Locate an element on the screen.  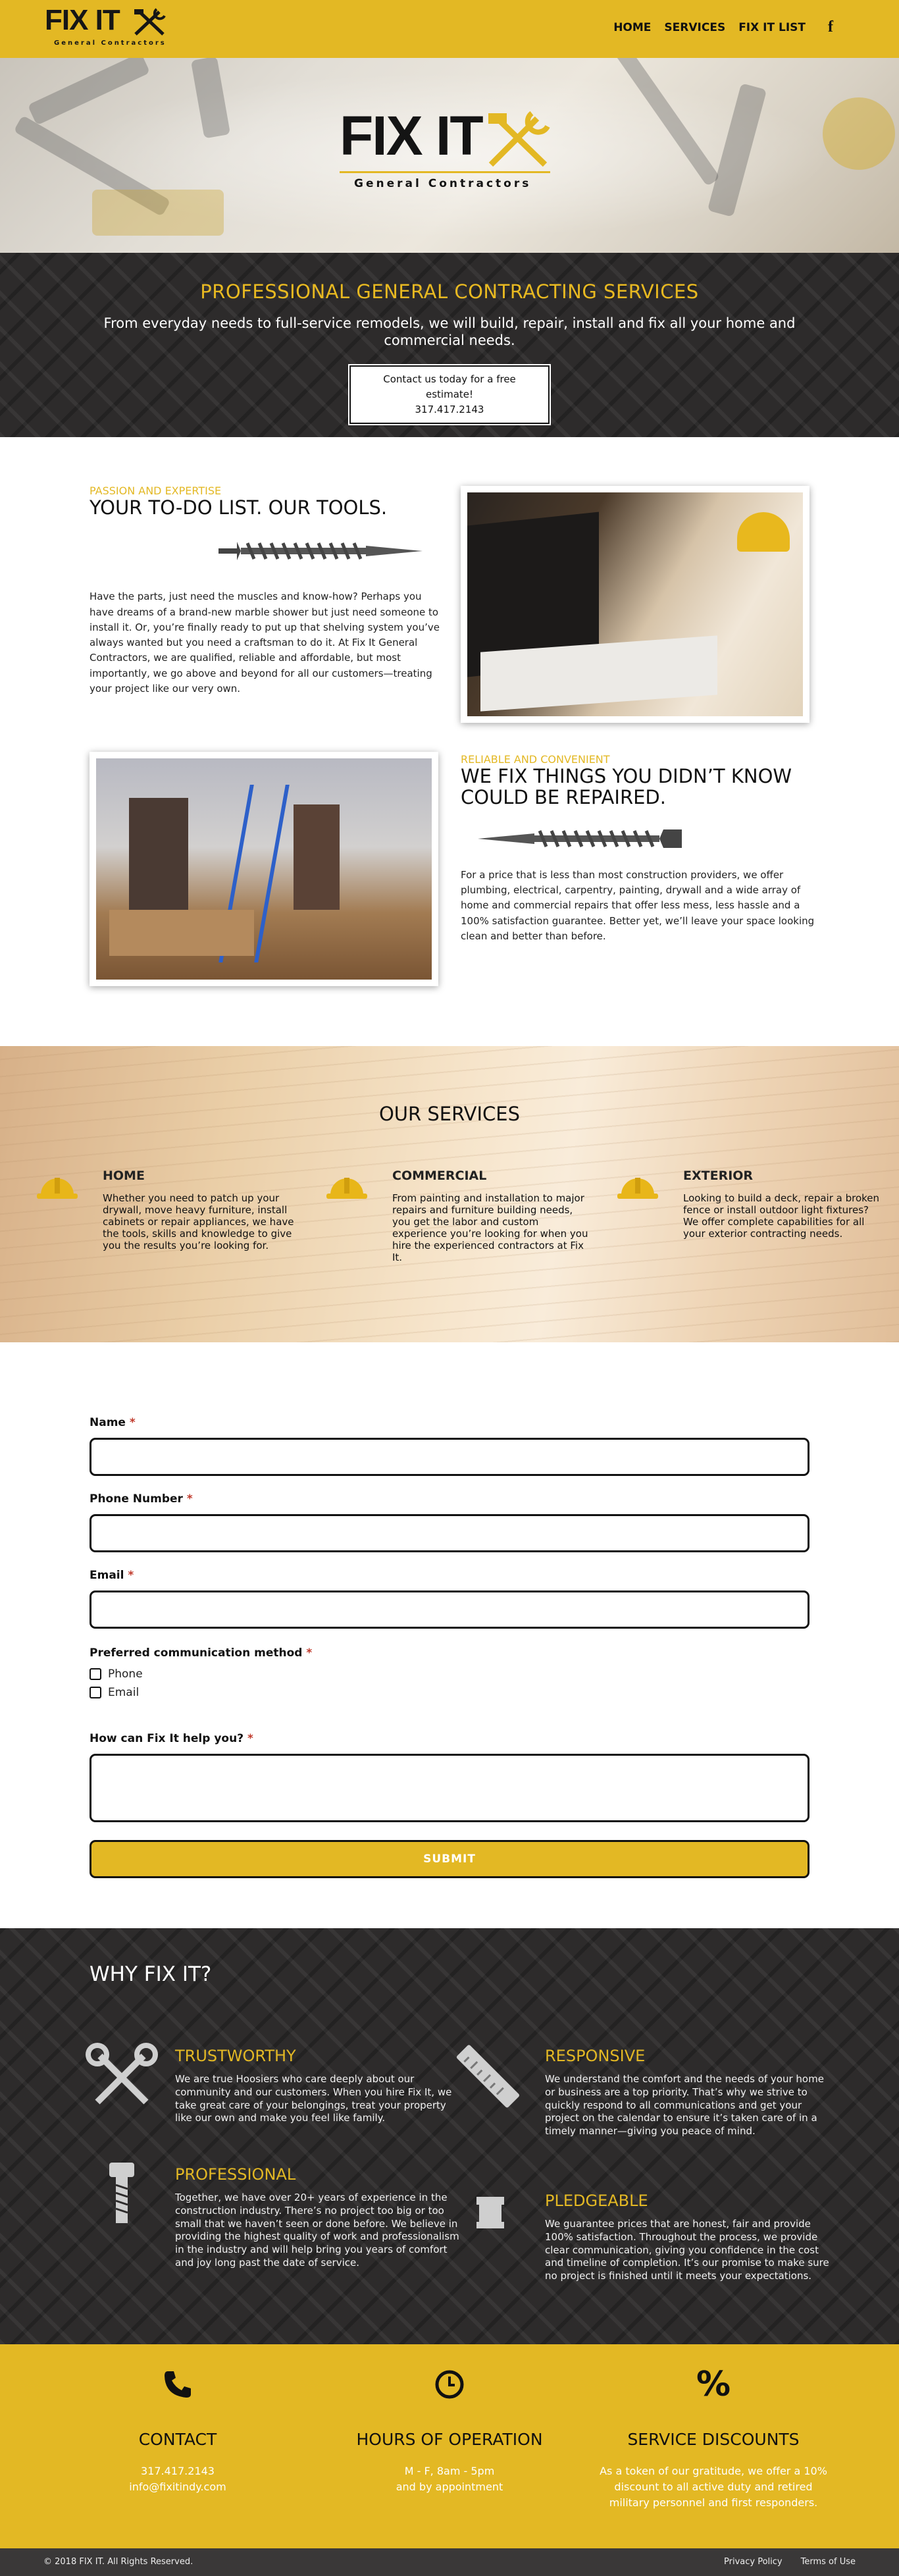
phone-input is located at coordinates (449, 1533).